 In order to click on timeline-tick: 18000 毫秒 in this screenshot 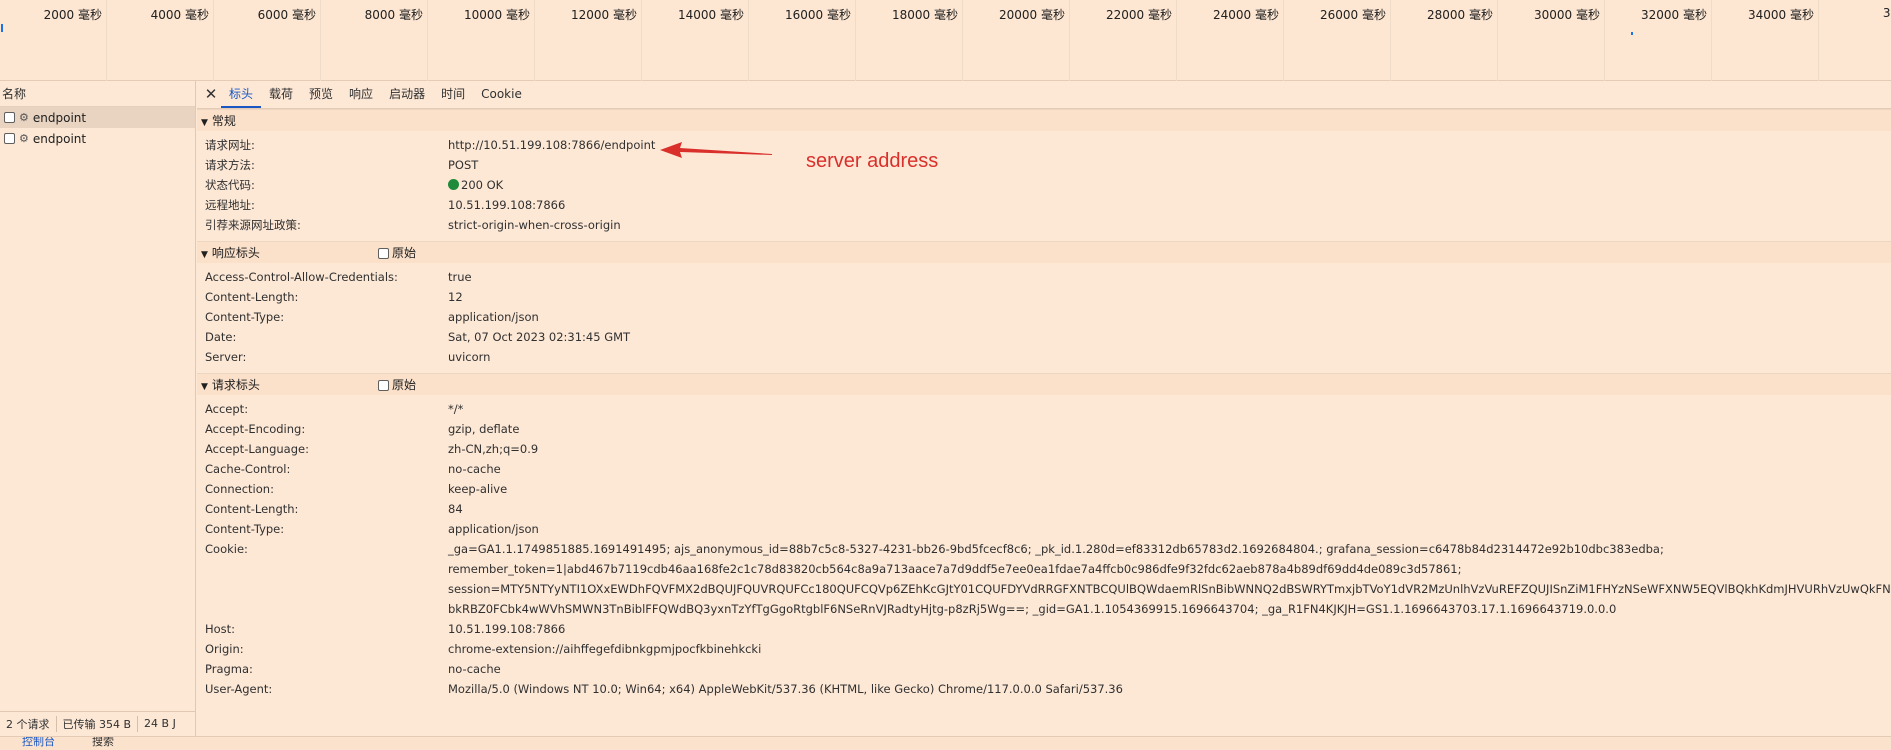, I will do `click(909, 40)`.